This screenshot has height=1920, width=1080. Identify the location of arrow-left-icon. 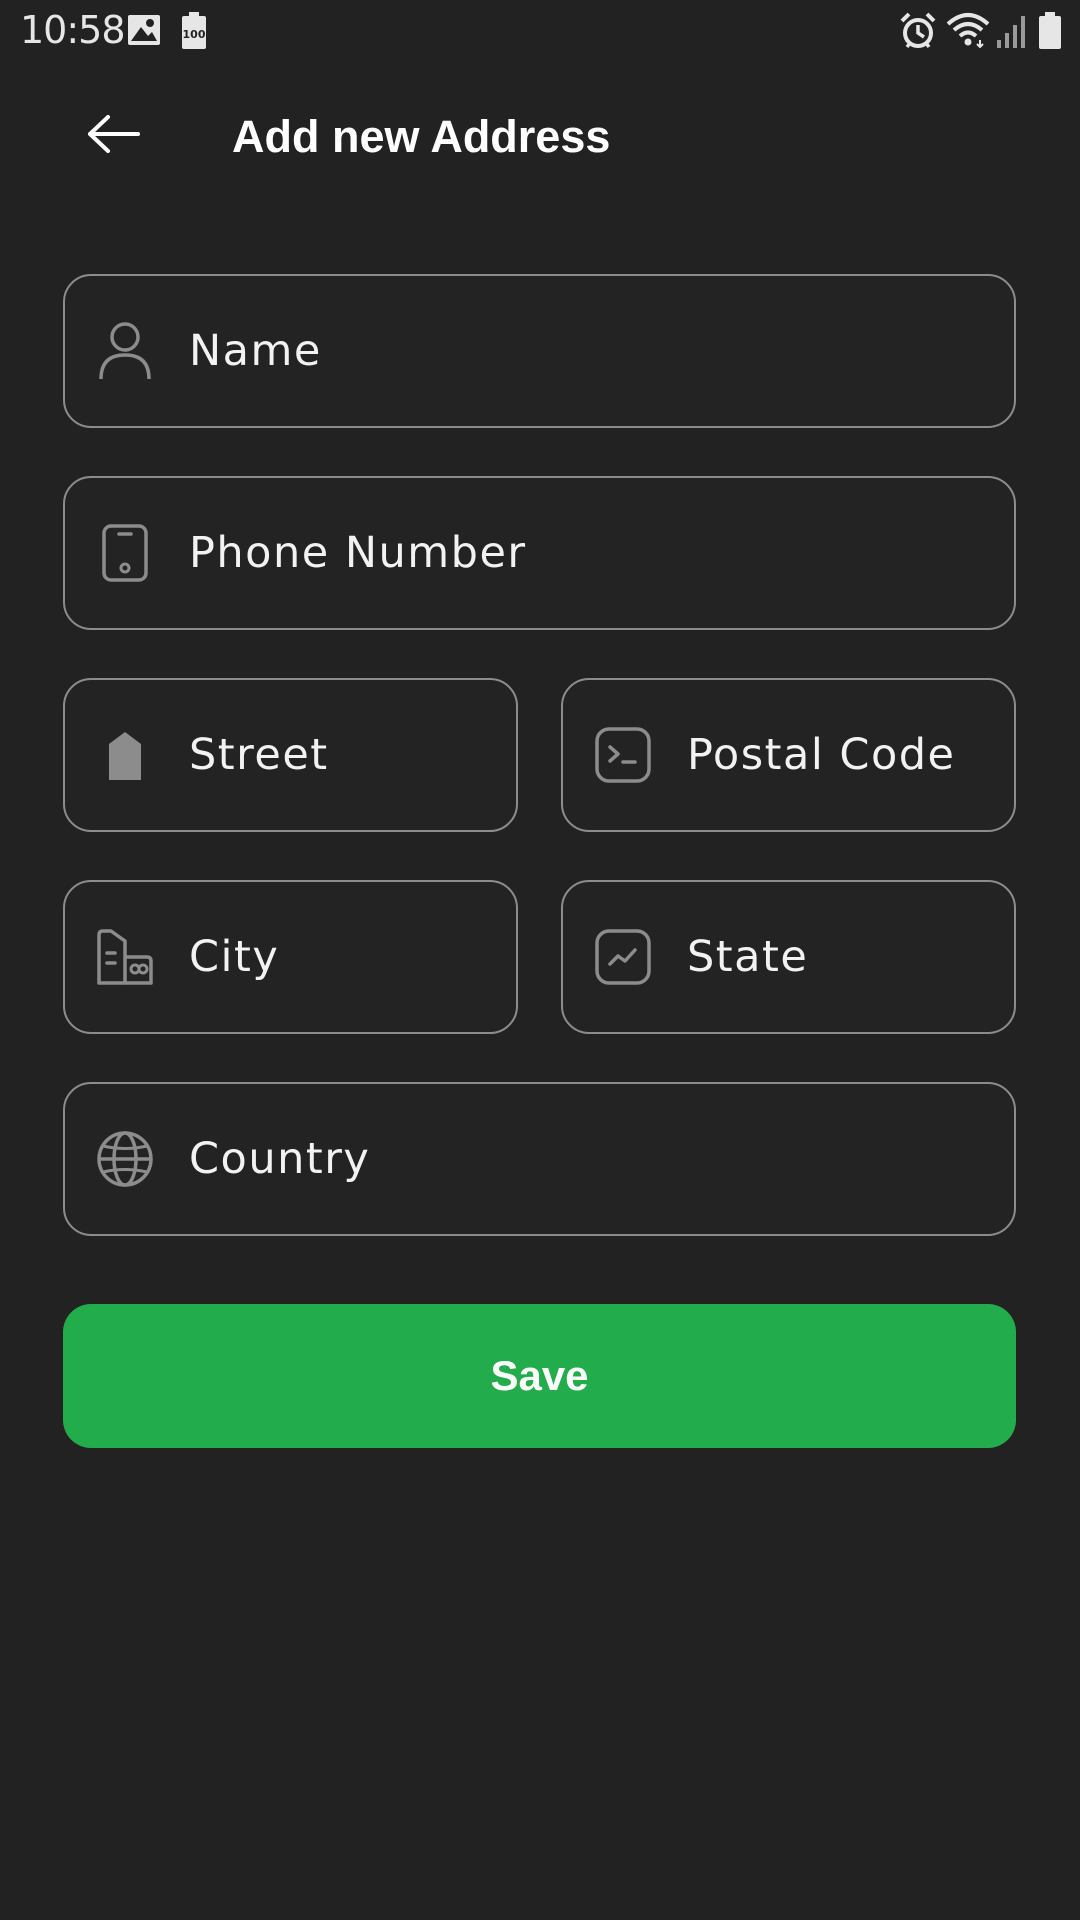
(114, 136).